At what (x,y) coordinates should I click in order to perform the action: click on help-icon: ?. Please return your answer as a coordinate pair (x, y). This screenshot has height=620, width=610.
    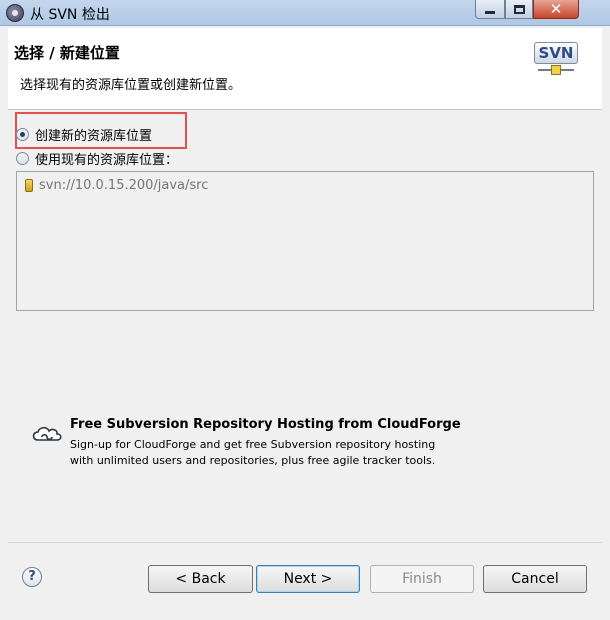
    Looking at the image, I should click on (32, 577).